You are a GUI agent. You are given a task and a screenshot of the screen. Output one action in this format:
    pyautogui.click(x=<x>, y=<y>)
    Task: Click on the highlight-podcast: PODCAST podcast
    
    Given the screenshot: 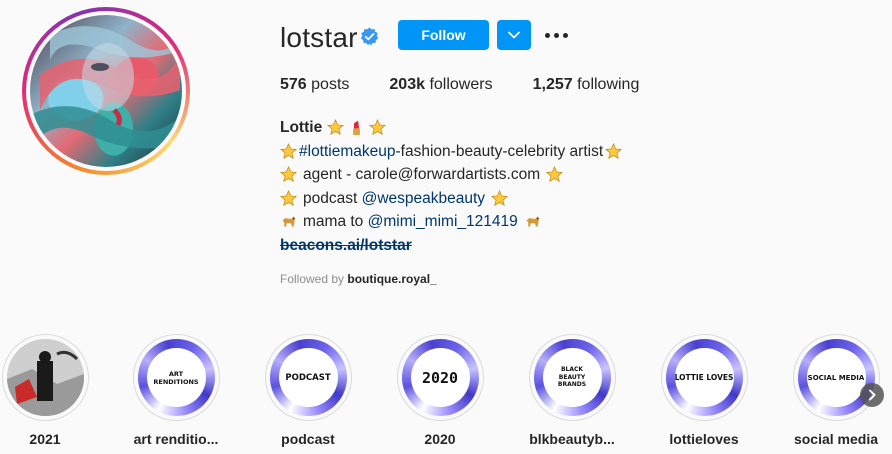 What is the action you would take?
    pyautogui.click(x=308, y=390)
    